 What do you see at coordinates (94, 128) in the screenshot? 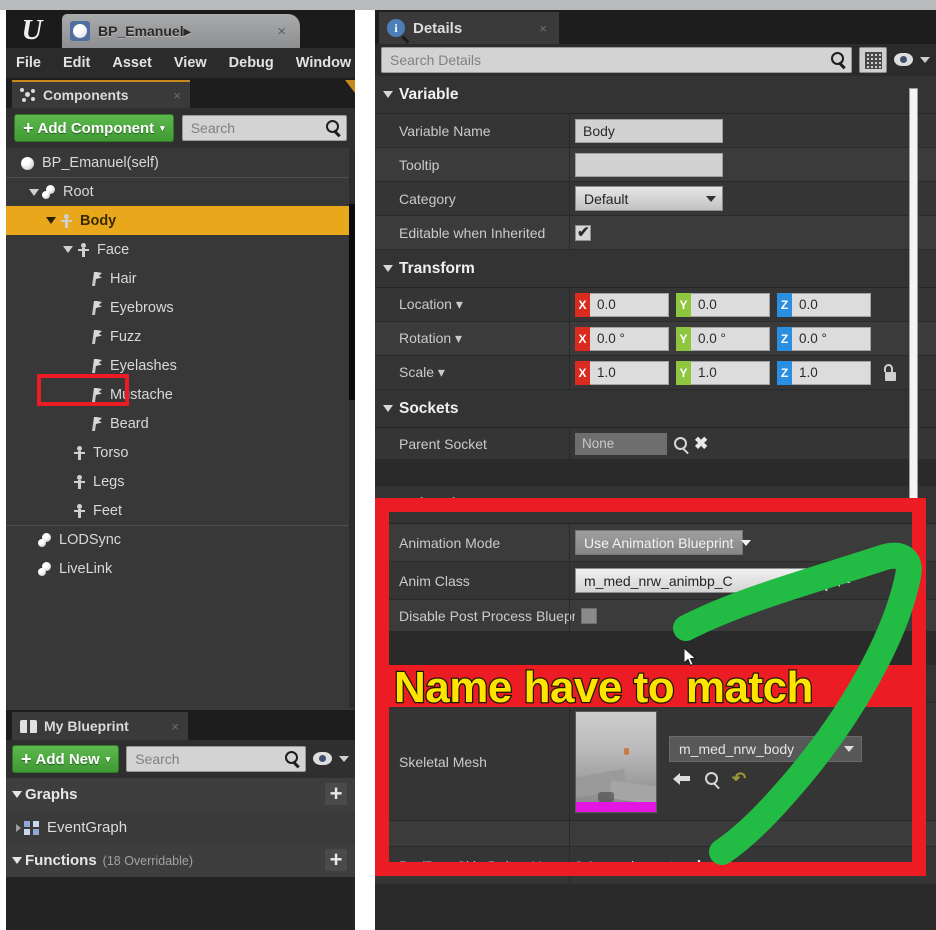
I see `add-component-button: + Add Component ▾` at bounding box center [94, 128].